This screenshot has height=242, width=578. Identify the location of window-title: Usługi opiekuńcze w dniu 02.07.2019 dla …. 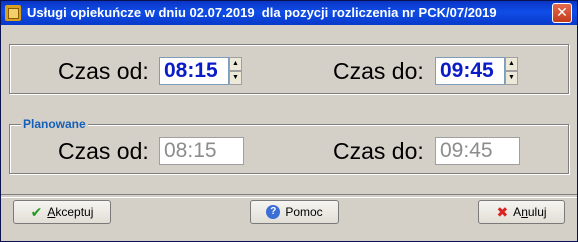
(262, 12).